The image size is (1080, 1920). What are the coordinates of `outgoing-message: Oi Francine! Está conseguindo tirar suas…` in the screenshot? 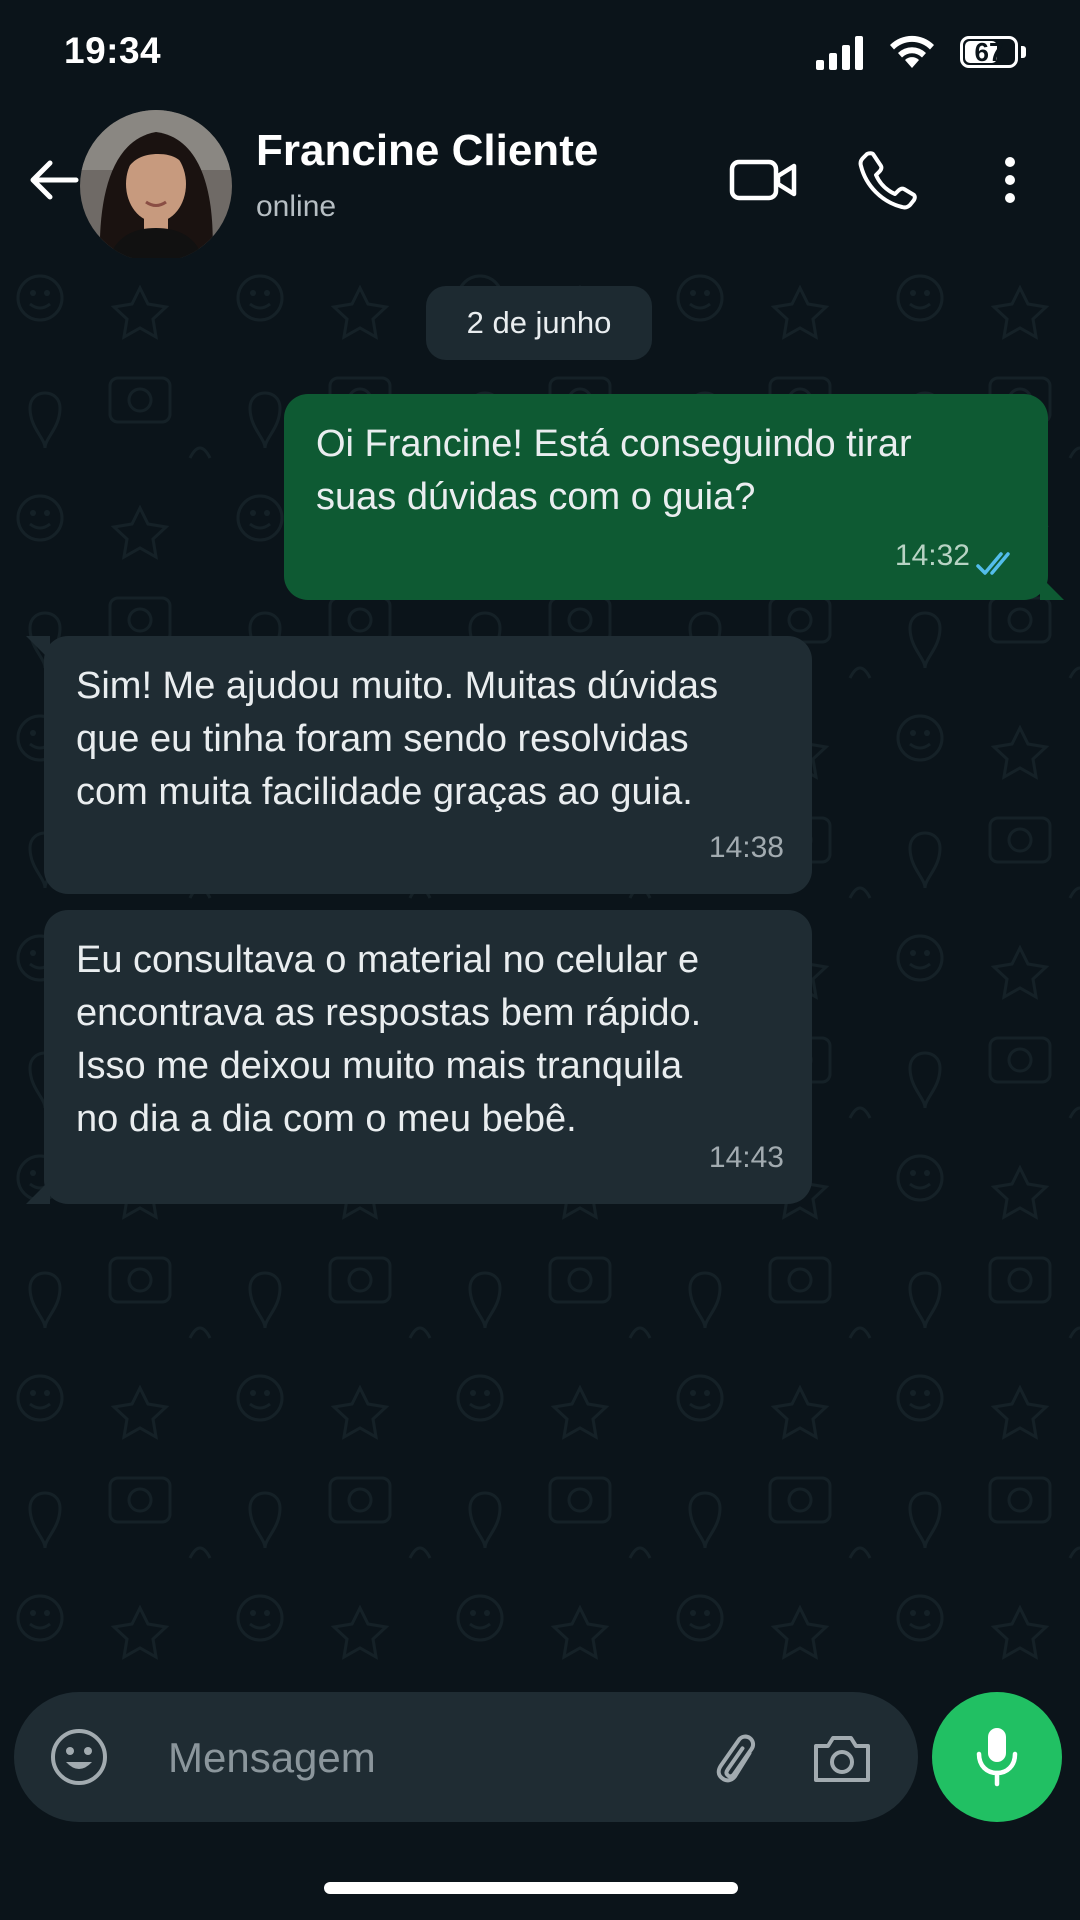 It's located at (666, 497).